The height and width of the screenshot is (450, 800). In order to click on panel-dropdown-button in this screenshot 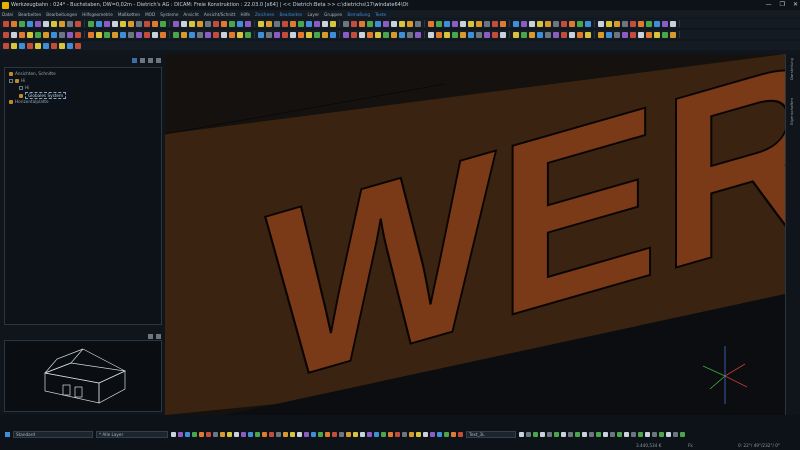, I will do `click(150, 60)`.